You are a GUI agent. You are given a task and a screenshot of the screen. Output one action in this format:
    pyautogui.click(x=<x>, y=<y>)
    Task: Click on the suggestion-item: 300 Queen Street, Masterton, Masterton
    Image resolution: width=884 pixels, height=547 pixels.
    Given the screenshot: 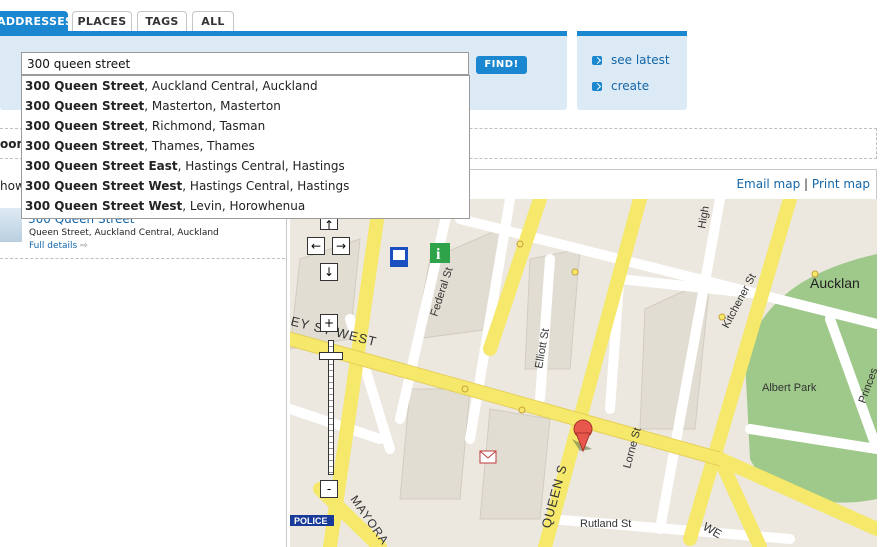 What is the action you would take?
    pyautogui.click(x=245, y=106)
    